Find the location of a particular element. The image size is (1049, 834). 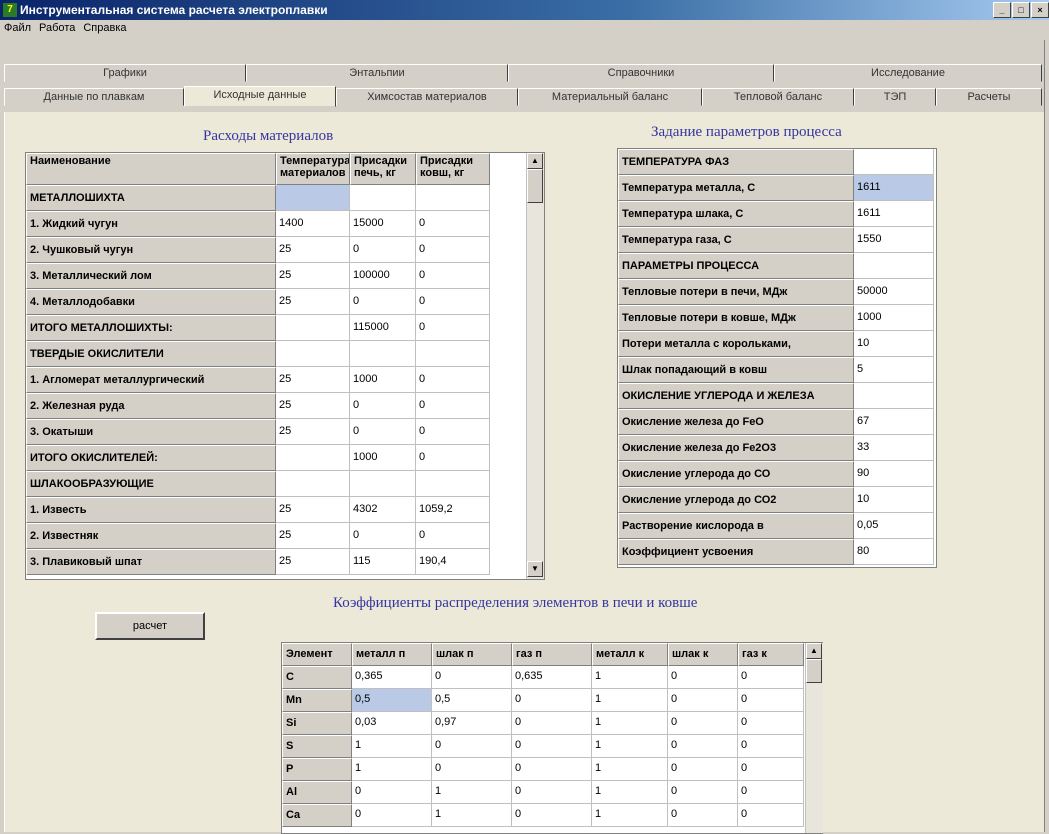

table-cell: 10 is located at coordinates (894, 344).